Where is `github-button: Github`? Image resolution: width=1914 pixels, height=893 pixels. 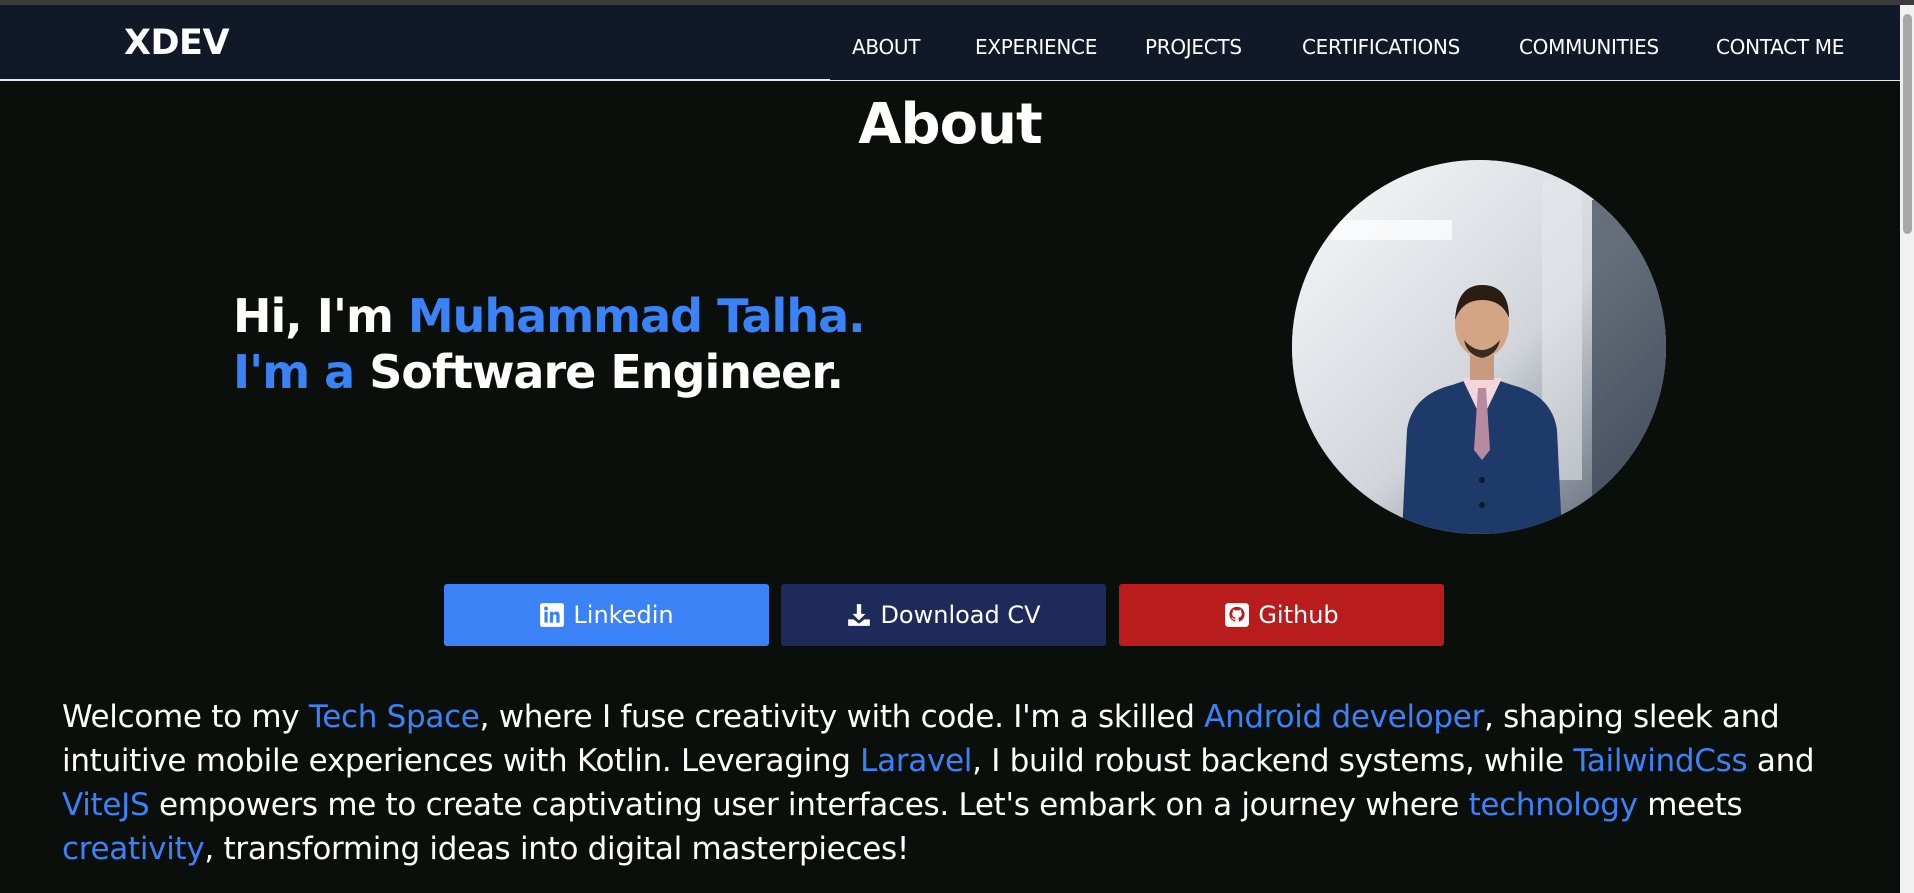 github-button: Github is located at coordinates (1281, 615).